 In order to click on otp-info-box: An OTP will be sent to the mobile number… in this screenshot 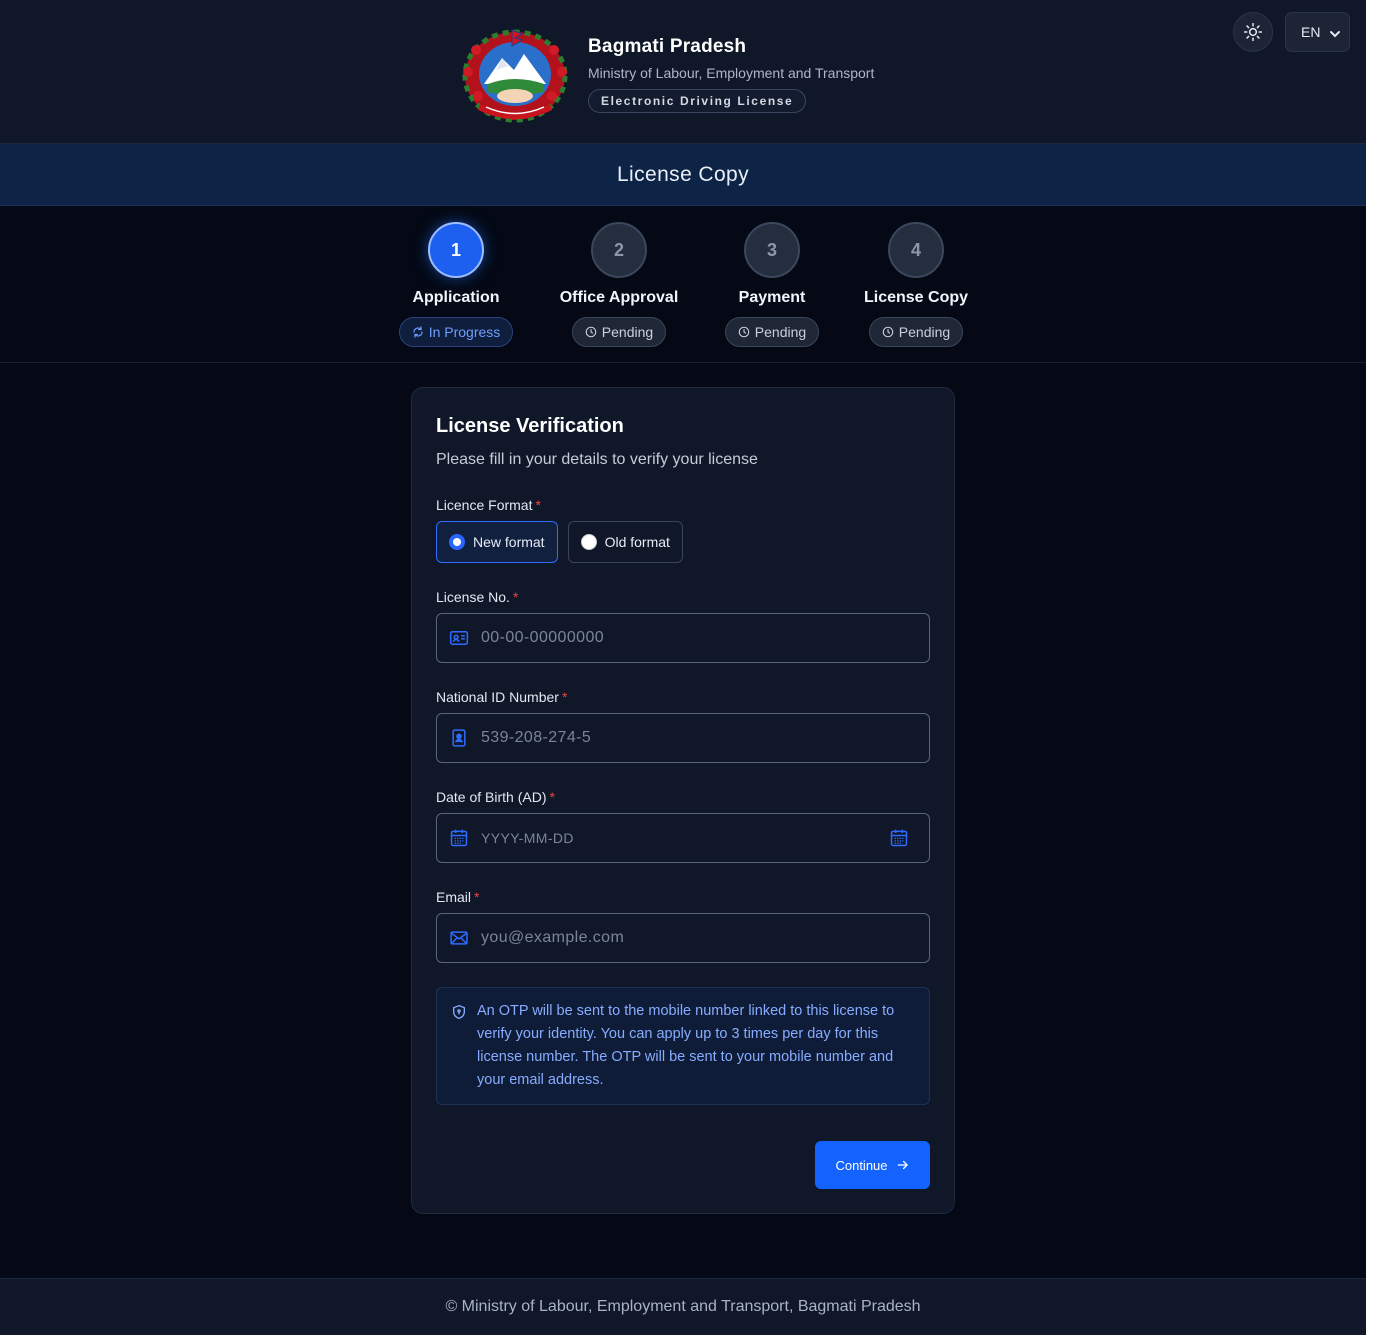, I will do `click(683, 1046)`.